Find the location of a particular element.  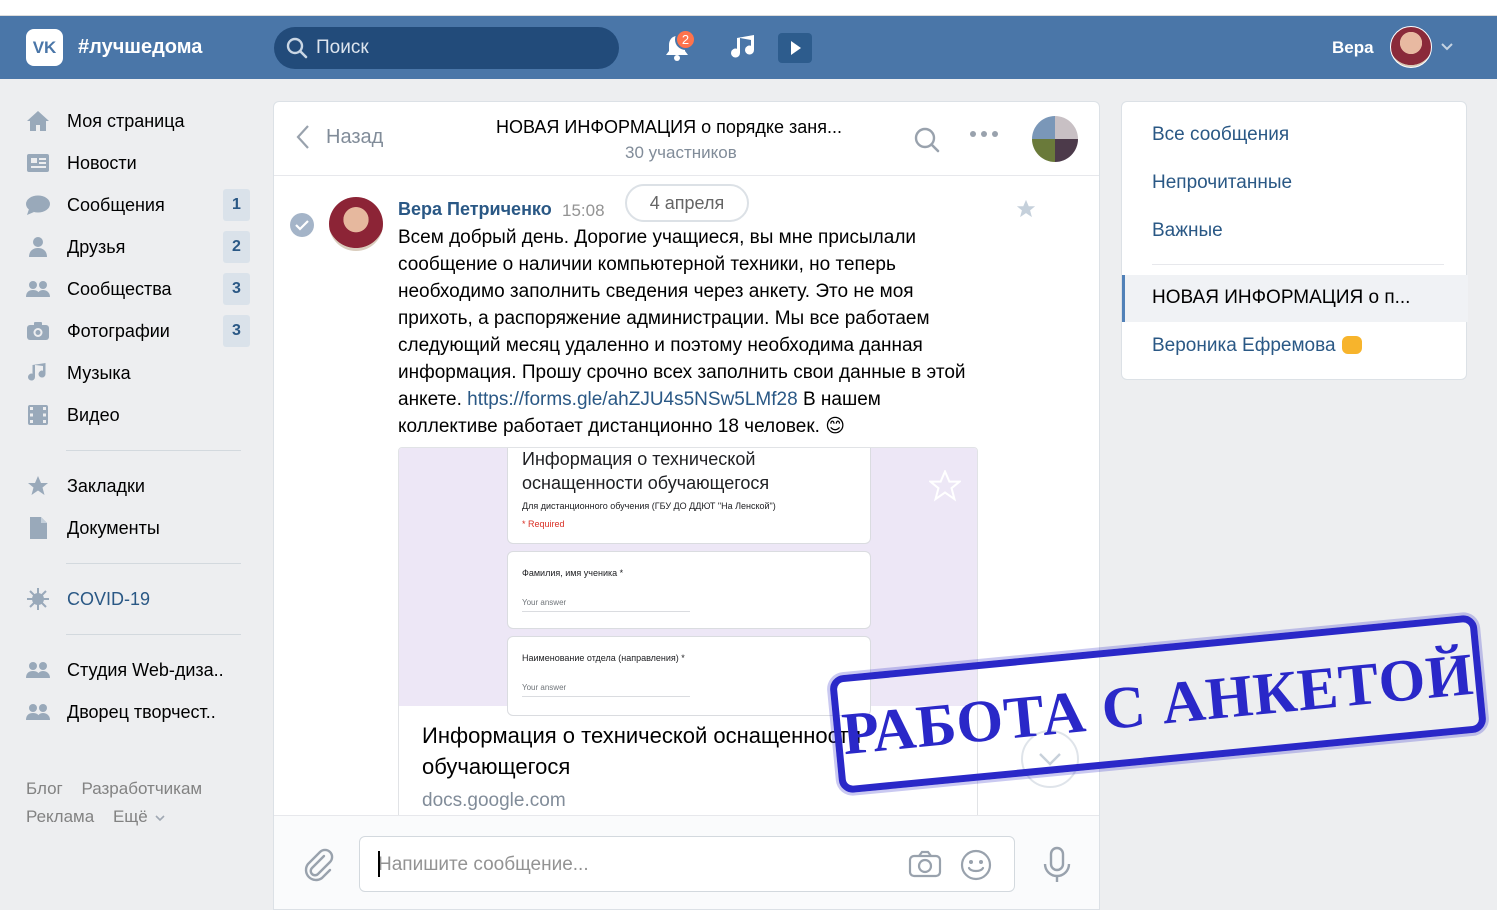

user-name: Вера is located at coordinates (1353, 48).